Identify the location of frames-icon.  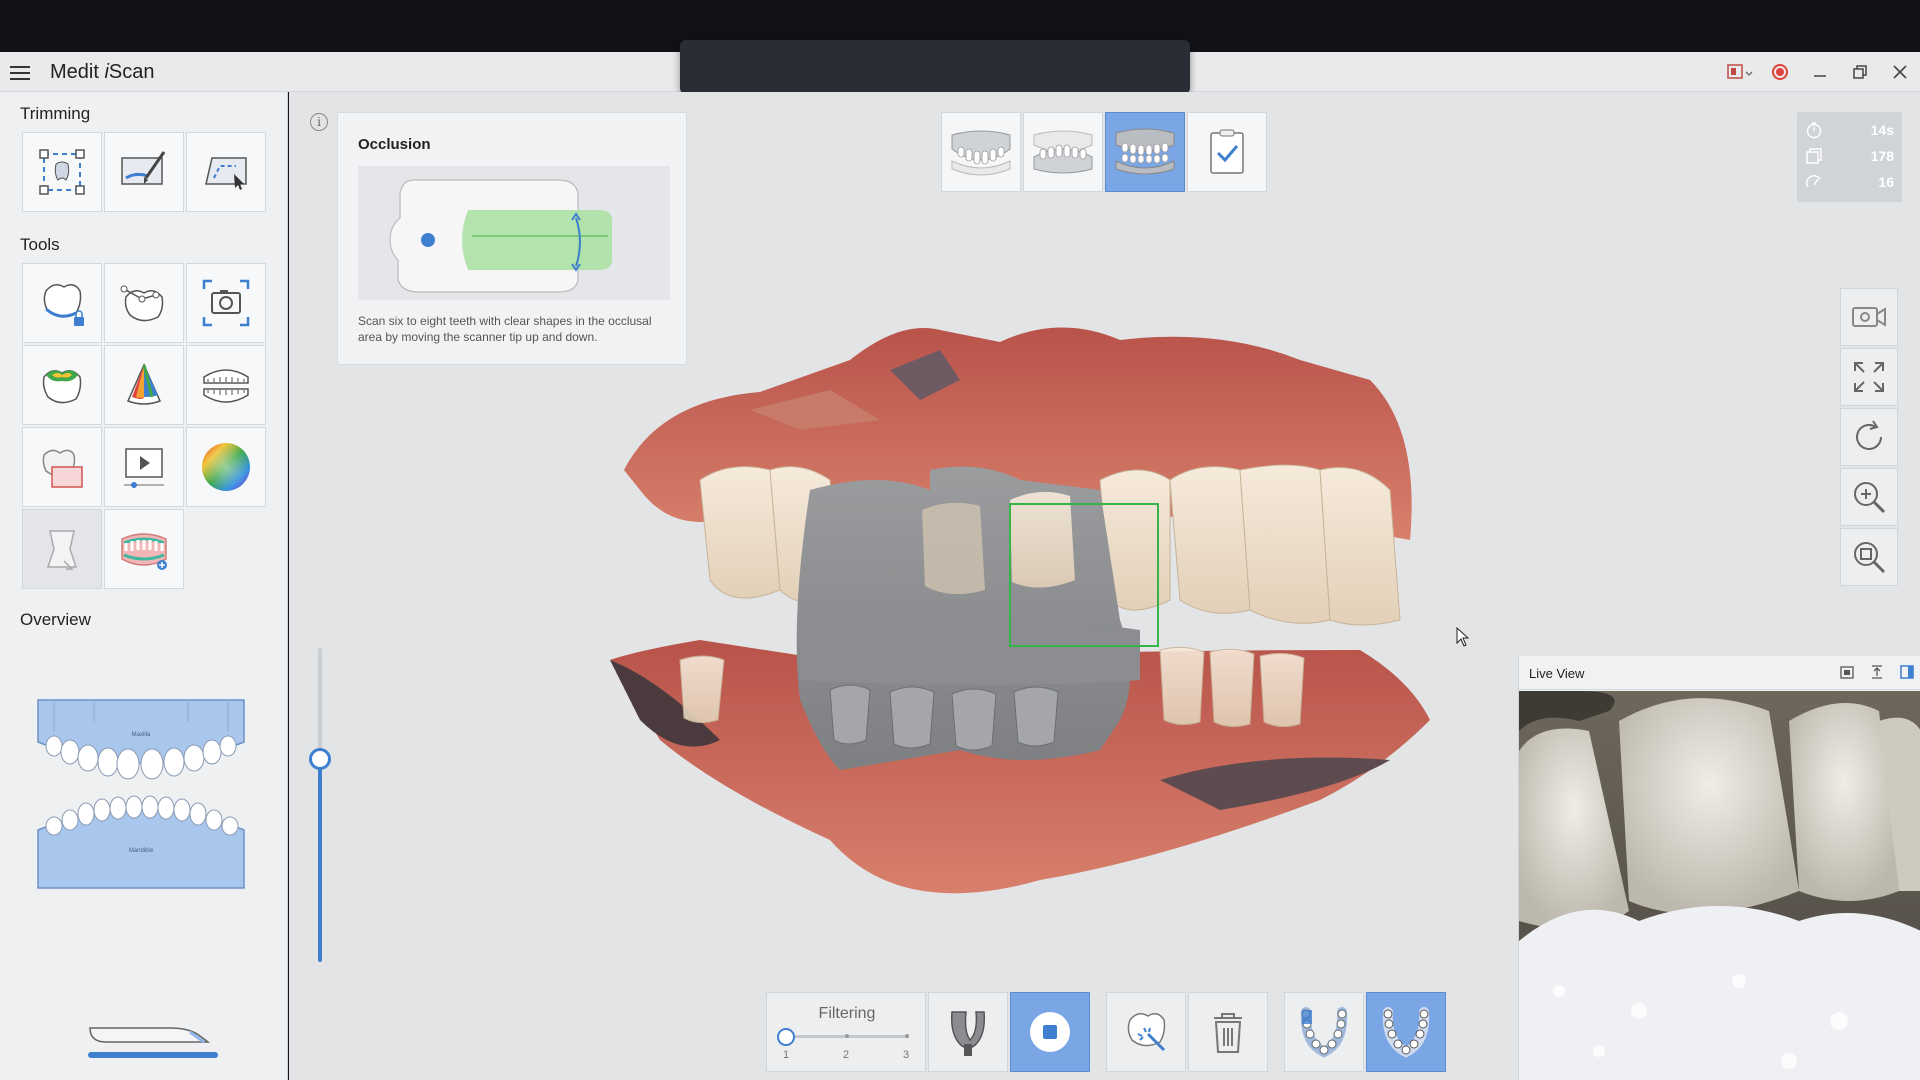
(1814, 156).